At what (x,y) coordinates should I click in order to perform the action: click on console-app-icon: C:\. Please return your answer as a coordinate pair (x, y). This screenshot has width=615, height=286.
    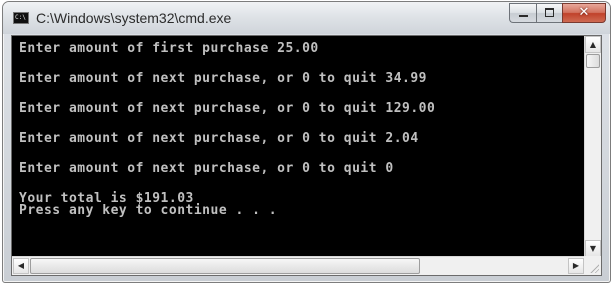
    Looking at the image, I should click on (21, 18).